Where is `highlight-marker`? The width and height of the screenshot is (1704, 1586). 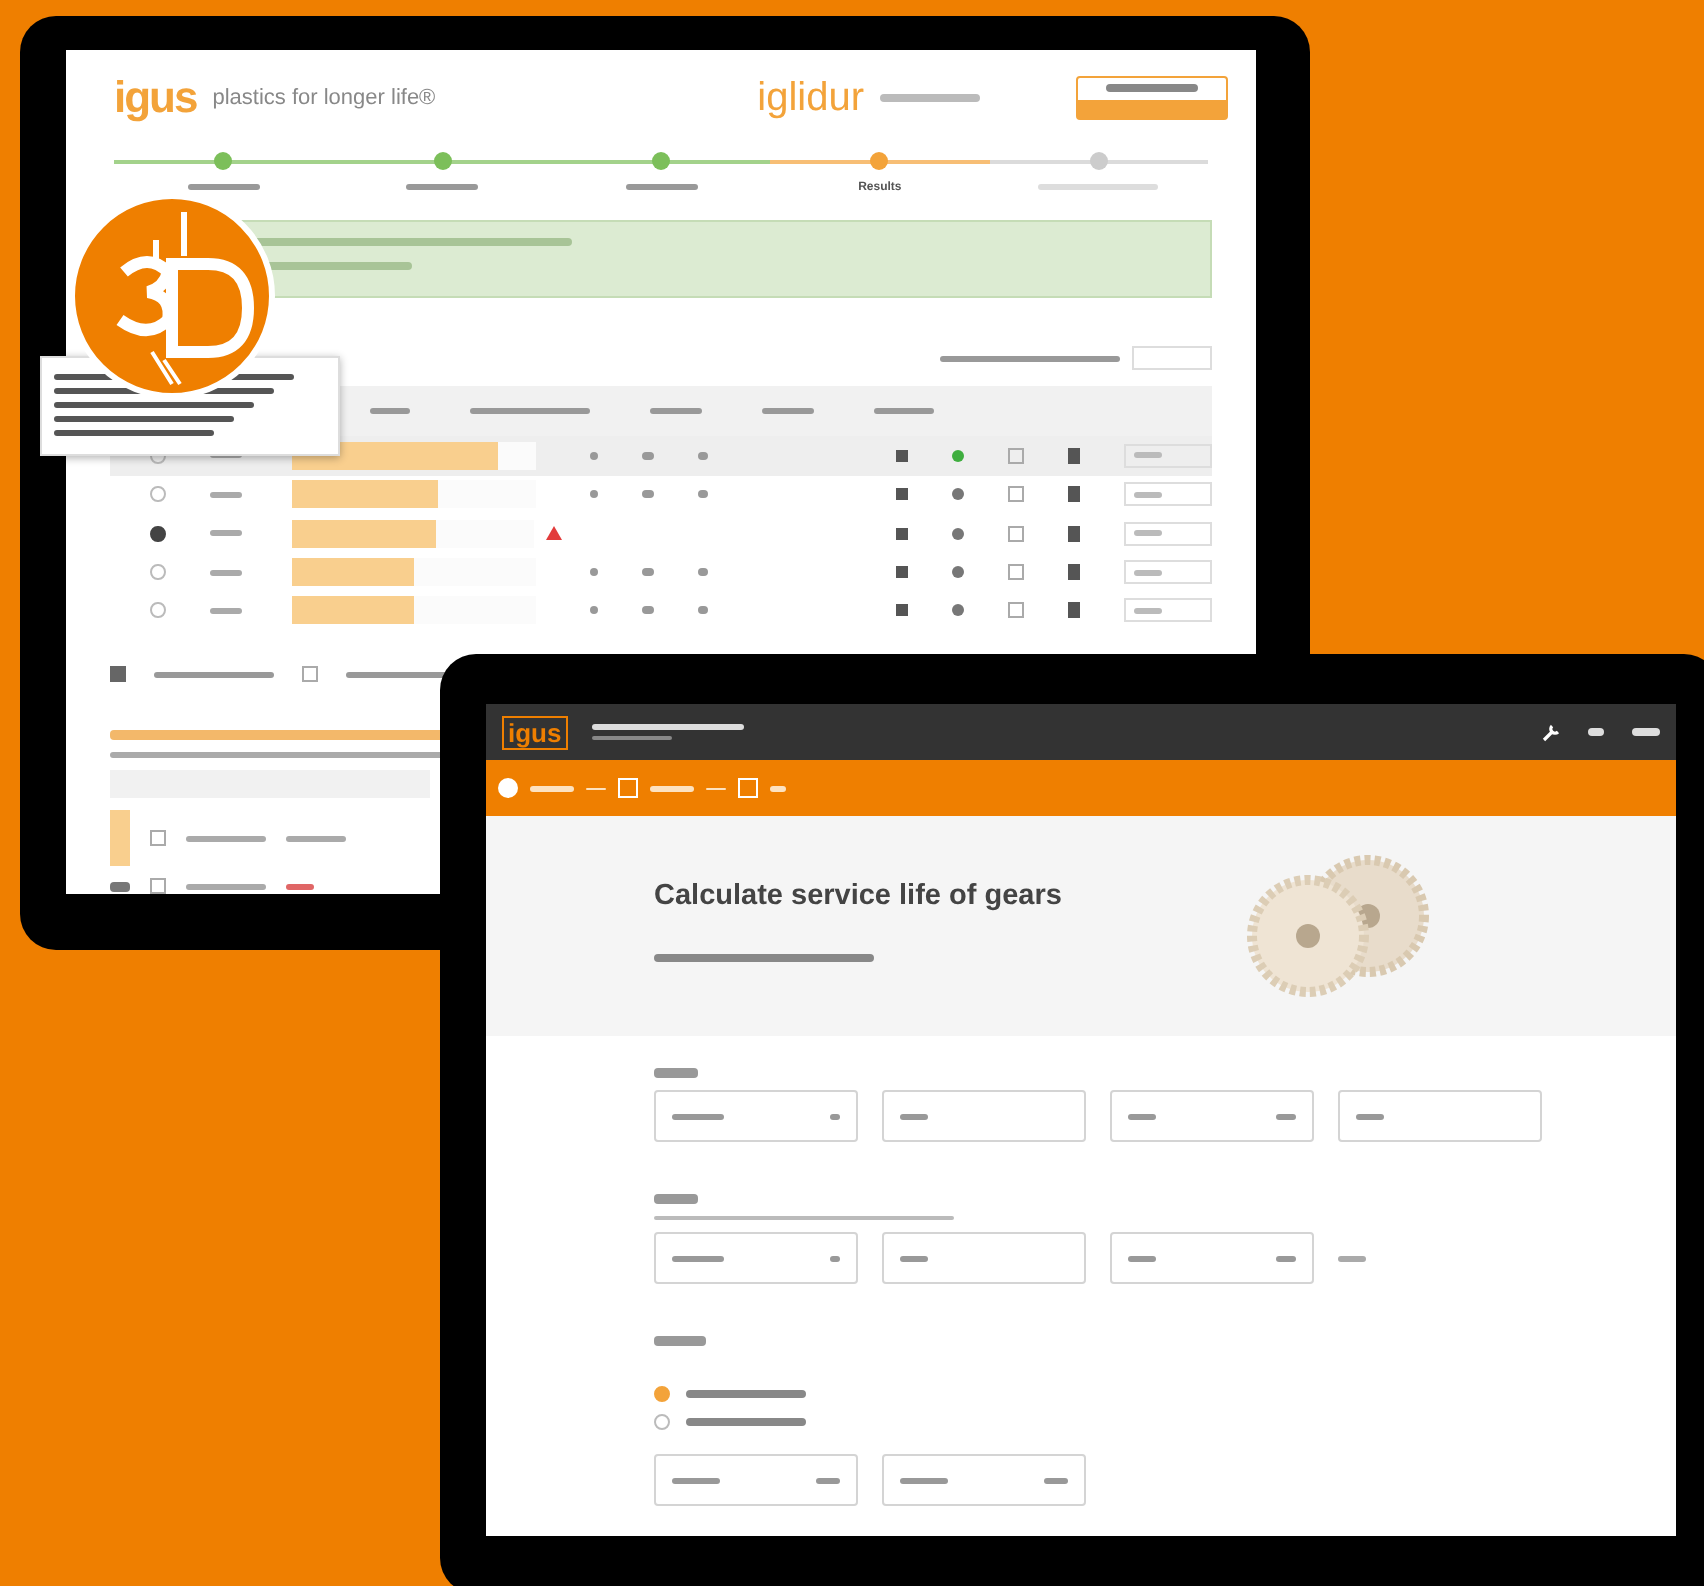 highlight-marker is located at coordinates (120, 838).